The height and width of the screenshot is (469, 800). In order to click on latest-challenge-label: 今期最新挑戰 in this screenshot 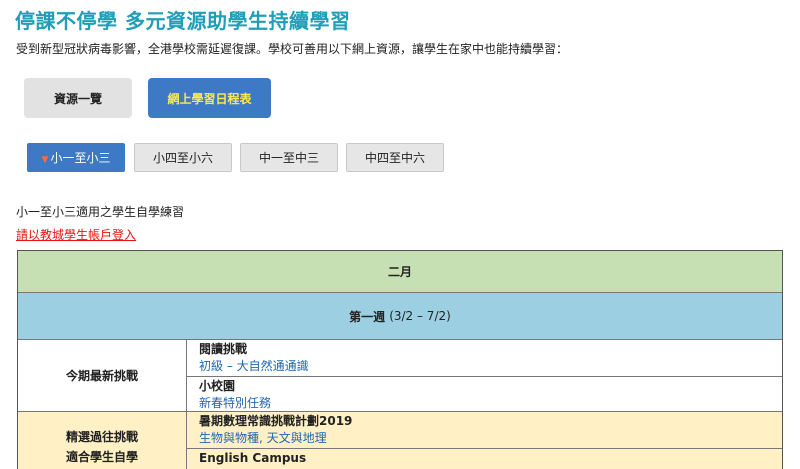, I will do `click(101, 375)`.